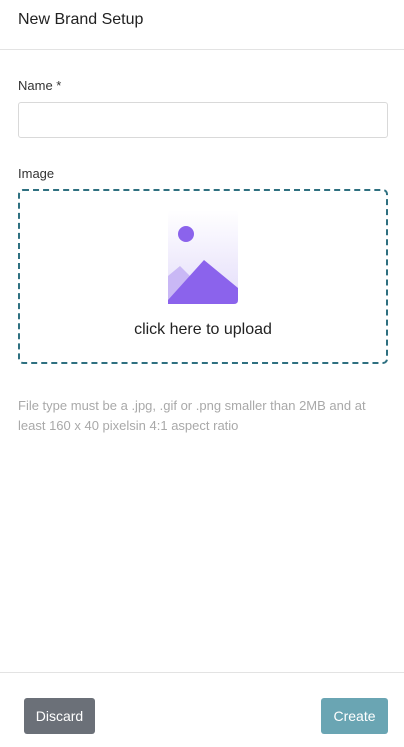 The height and width of the screenshot is (747, 404). Describe the element at coordinates (203, 120) in the screenshot. I see `name-input` at that location.